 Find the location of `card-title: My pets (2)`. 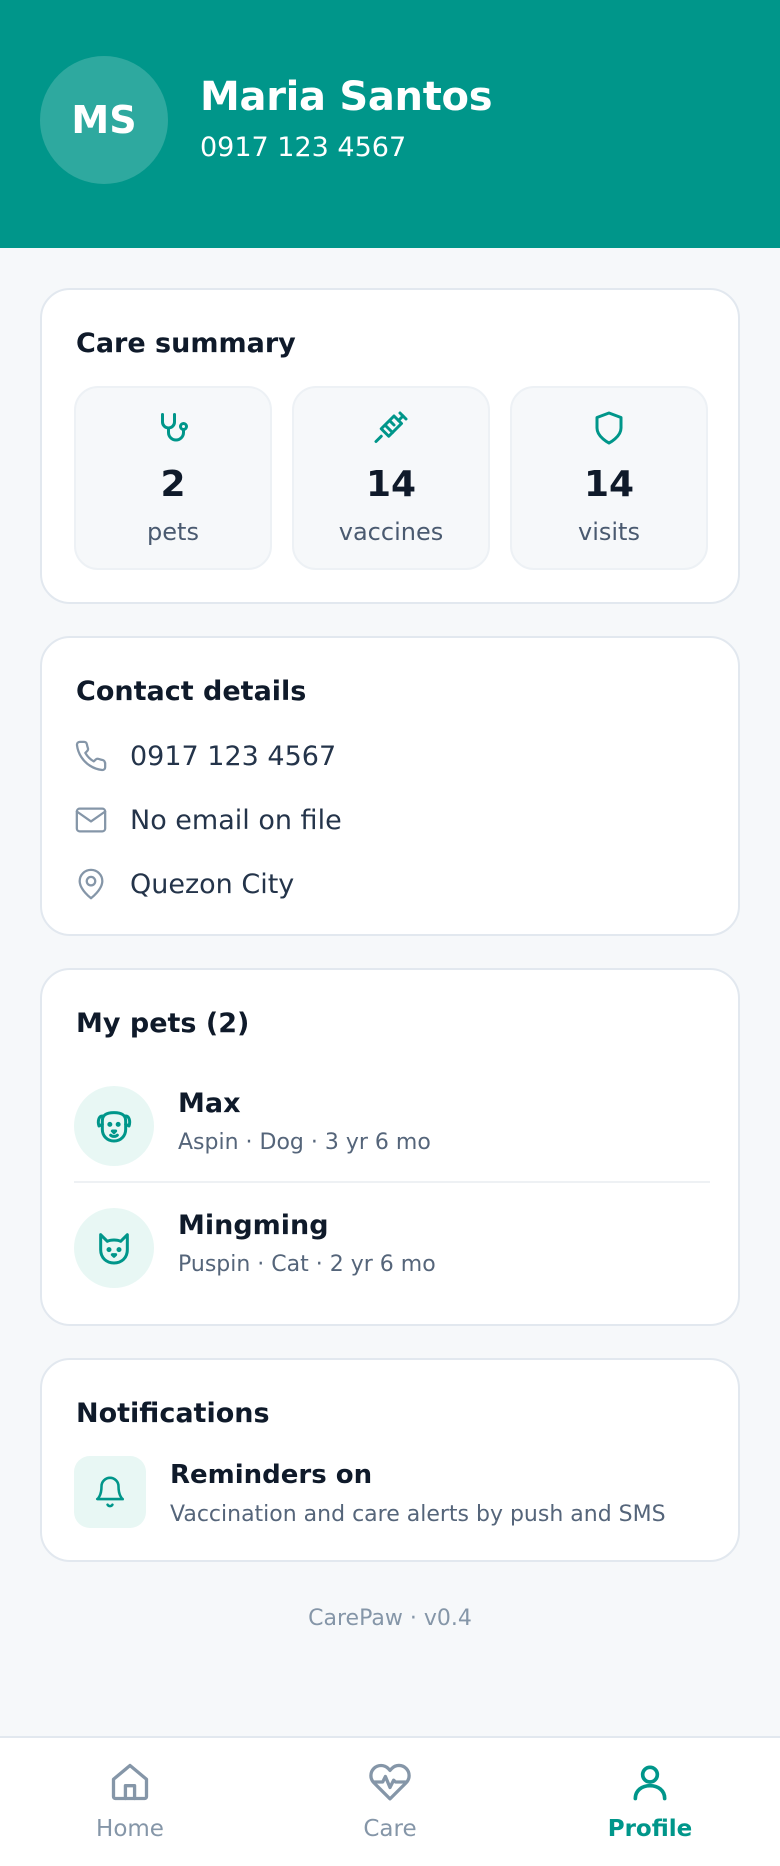

card-title: My pets (2) is located at coordinates (163, 1023).